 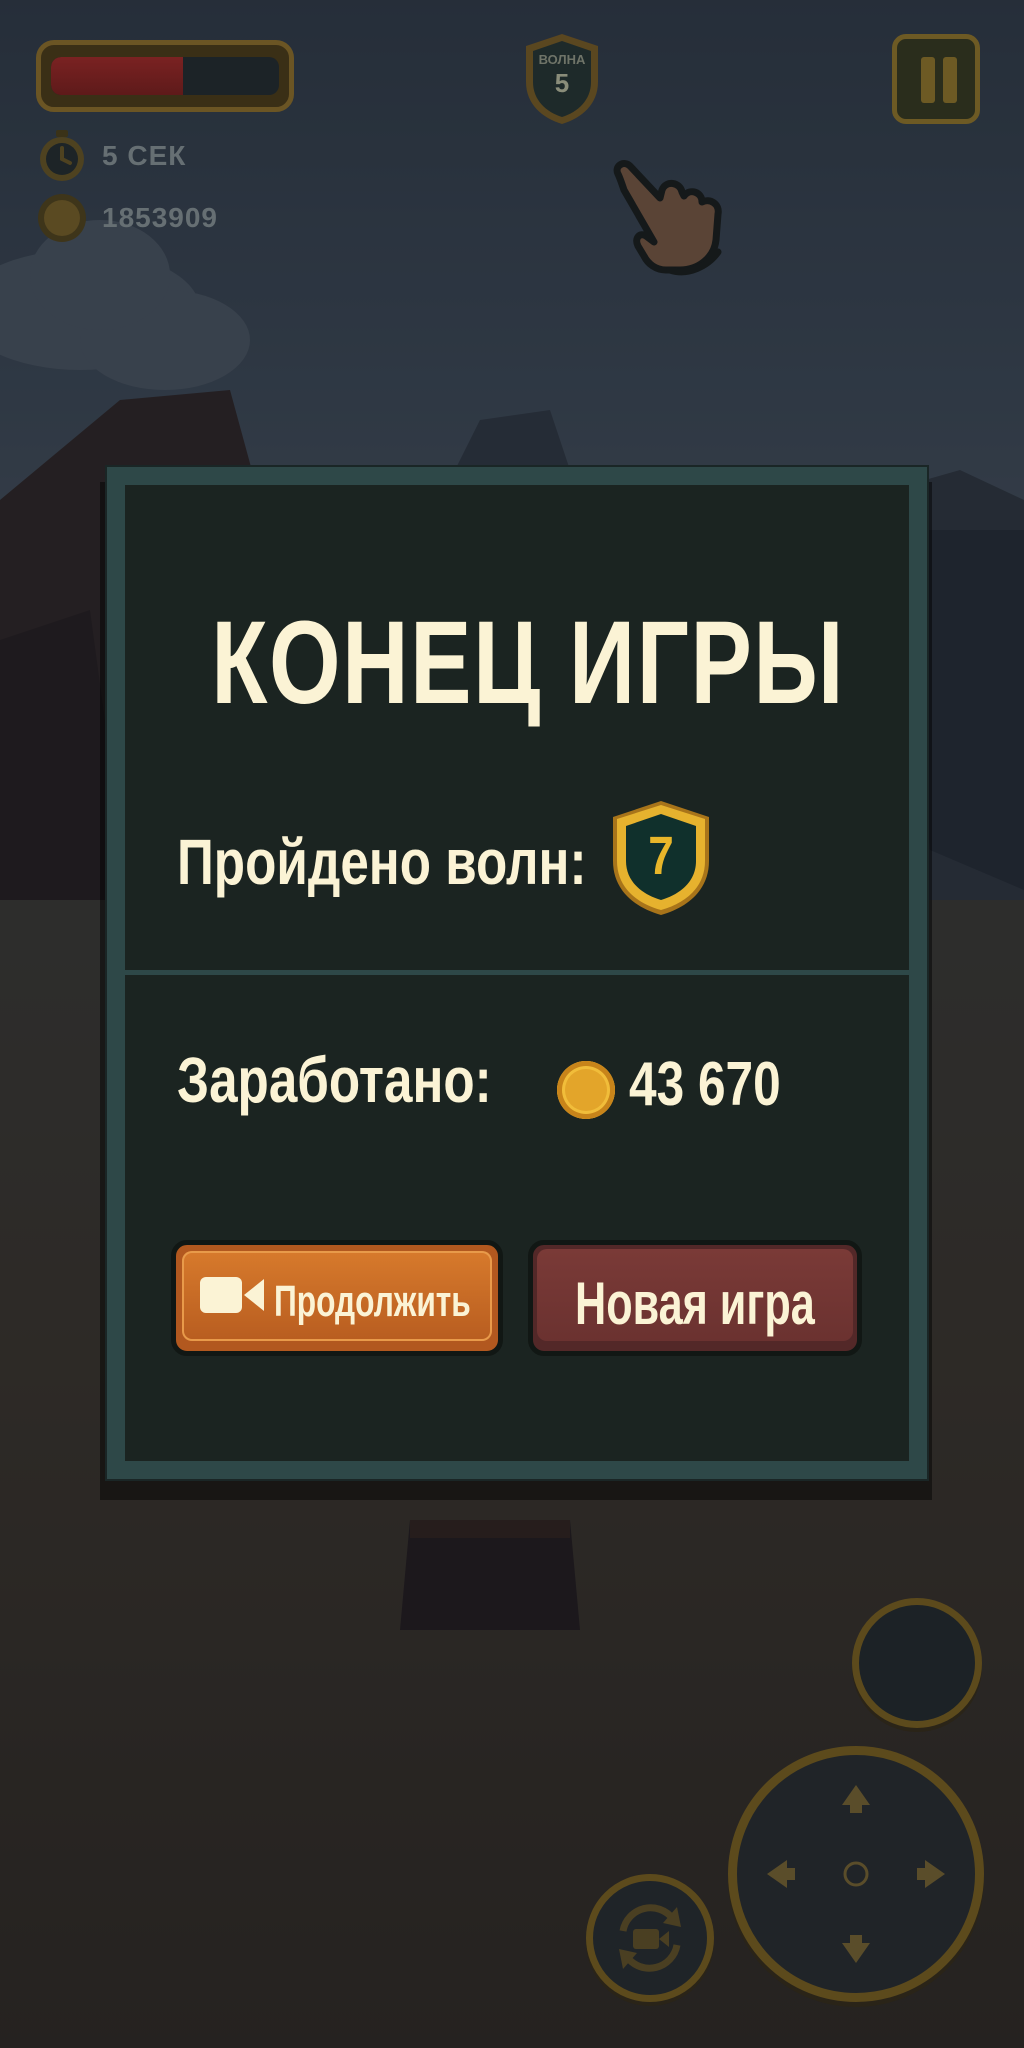 What do you see at coordinates (160, 217) in the screenshot?
I see `coins-balance: 1853909` at bounding box center [160, 217].